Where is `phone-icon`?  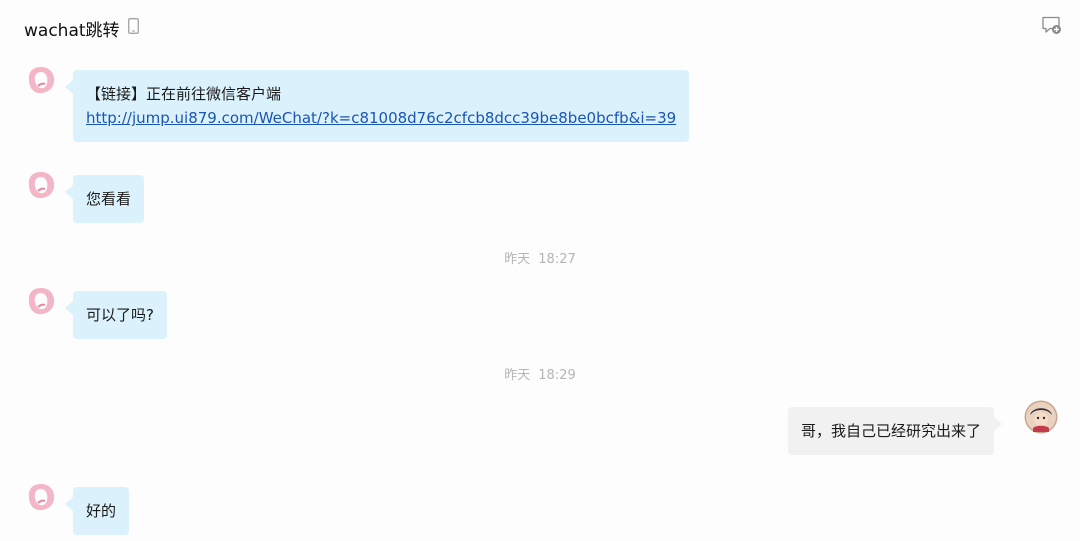
phone-icon is located at coordinates (133, 26).